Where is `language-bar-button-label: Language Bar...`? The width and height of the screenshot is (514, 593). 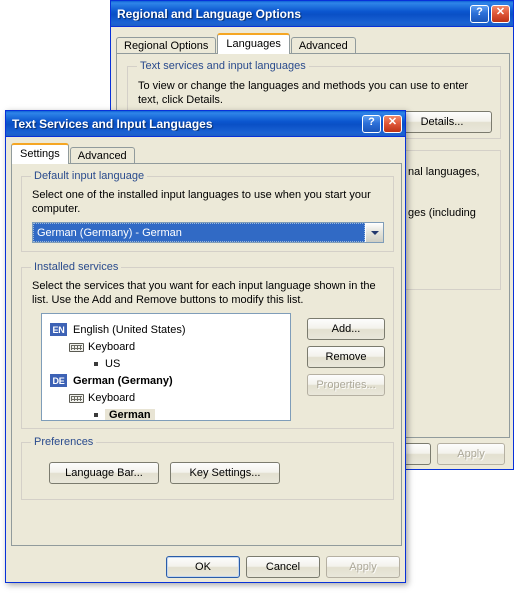
language-bar-button-label: Language Bar... is located at coordinates (104, 473).